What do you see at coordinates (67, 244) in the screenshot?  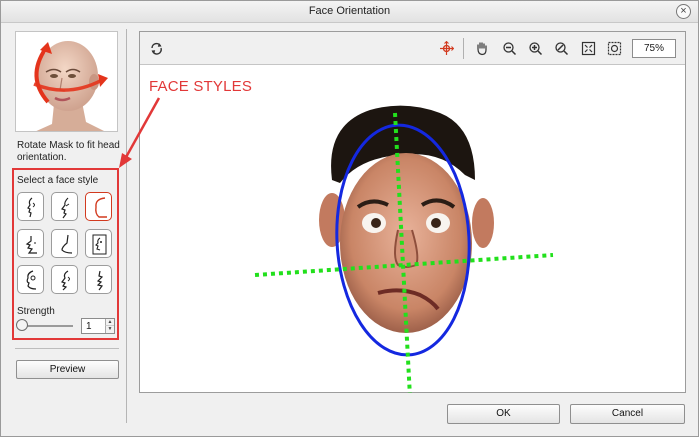 I see `face-profile-style-5-icon` at bounding box center [67, 244].